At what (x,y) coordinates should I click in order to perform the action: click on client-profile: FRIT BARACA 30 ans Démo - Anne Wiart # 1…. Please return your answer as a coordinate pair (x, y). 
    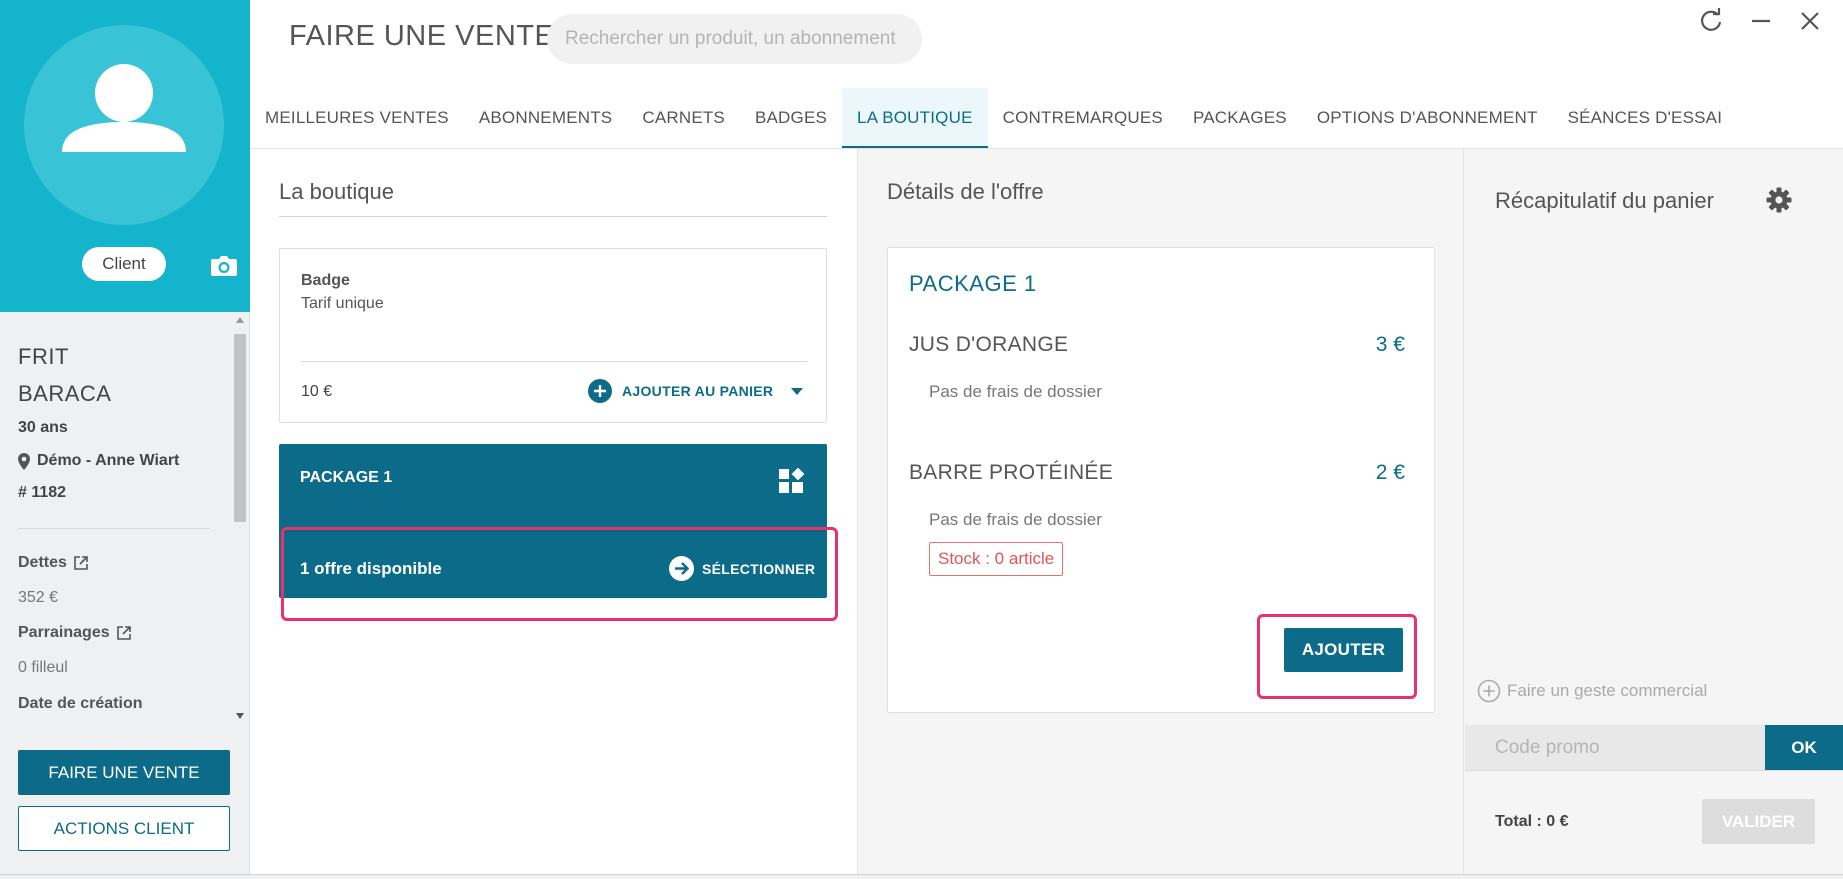
    Looking at the image, I should click on (116, 518).